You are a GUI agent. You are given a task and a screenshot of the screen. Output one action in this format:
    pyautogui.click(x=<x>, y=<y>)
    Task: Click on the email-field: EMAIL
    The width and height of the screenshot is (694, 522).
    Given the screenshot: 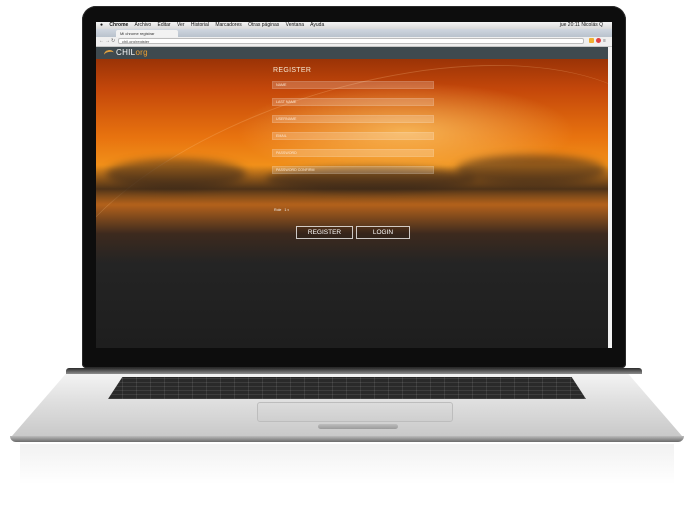 What is the action you would take?
    pyautogui.click(x=353, y=136)
    